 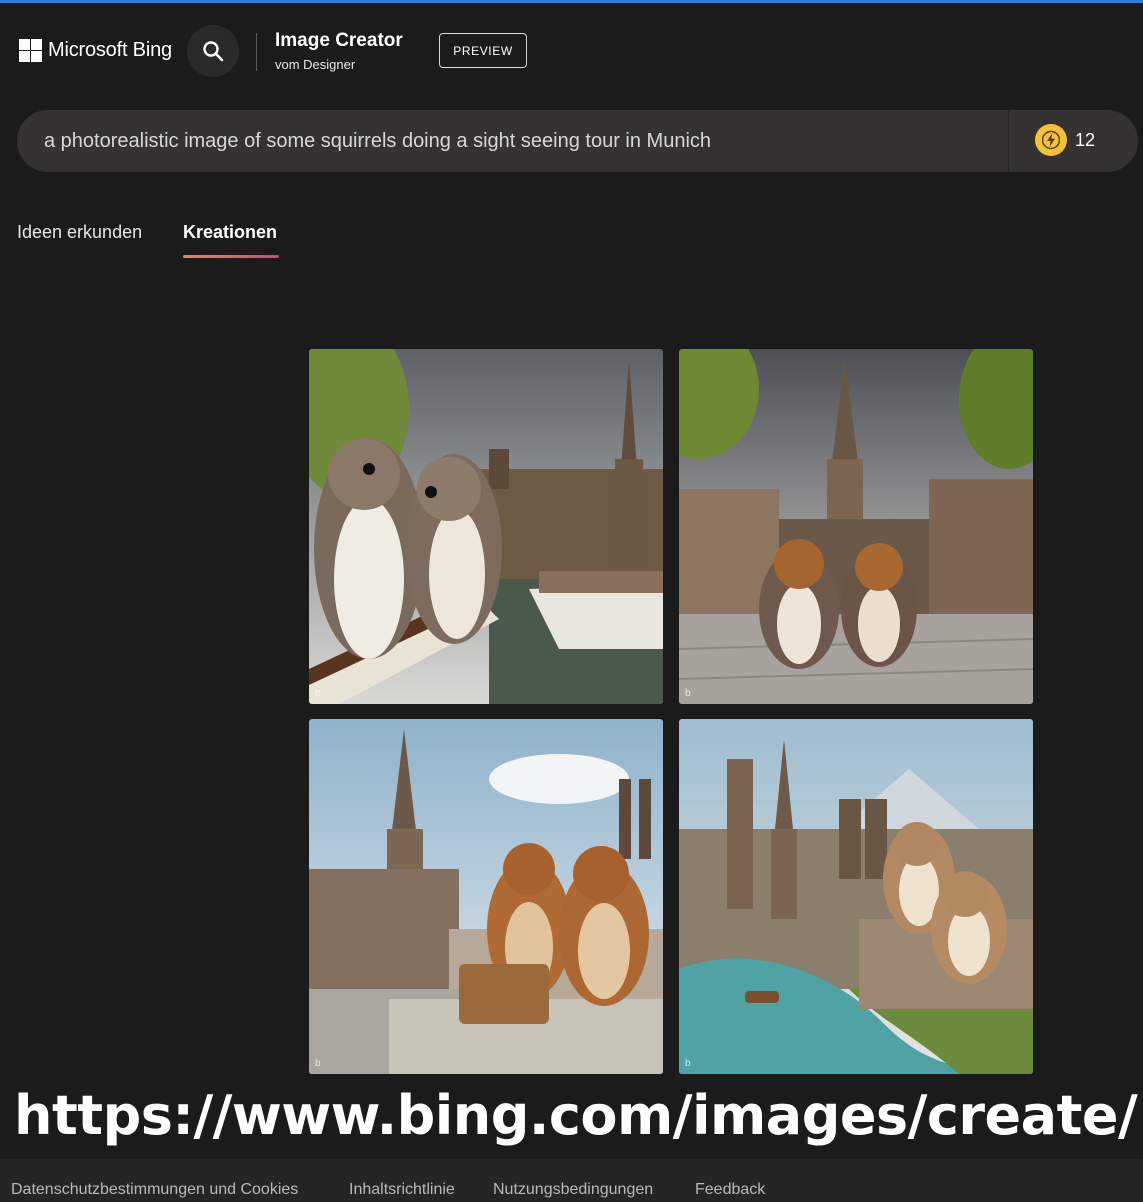 What do you see at coordinates (576, 1115) in the screenshot?
I see `overlay-url-text: https://www.bing.com/images/create/` at bounding box center [576, 1115].